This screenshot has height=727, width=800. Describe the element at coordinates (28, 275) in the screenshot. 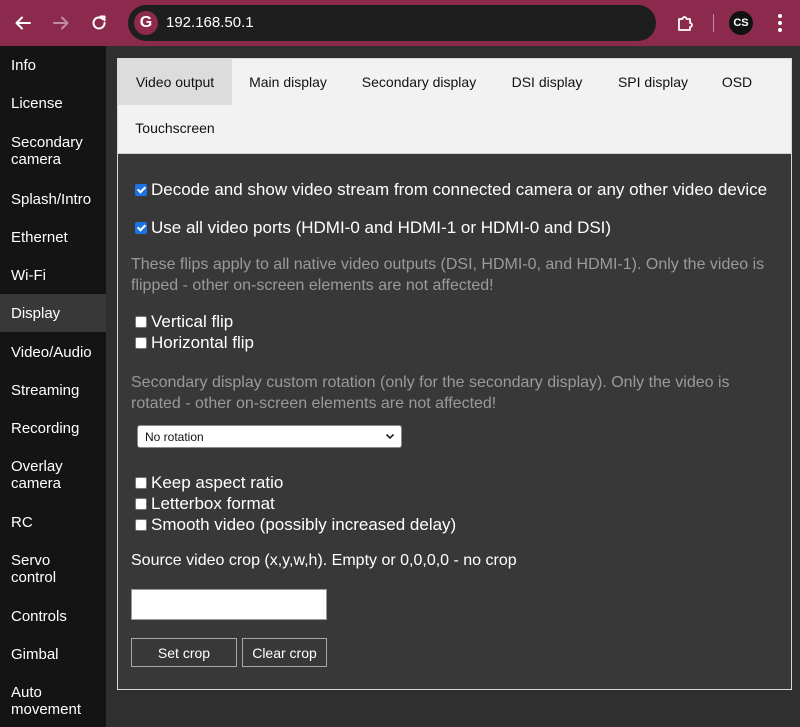

I see `sidebar-item-label: Wi-Fi` at that location.